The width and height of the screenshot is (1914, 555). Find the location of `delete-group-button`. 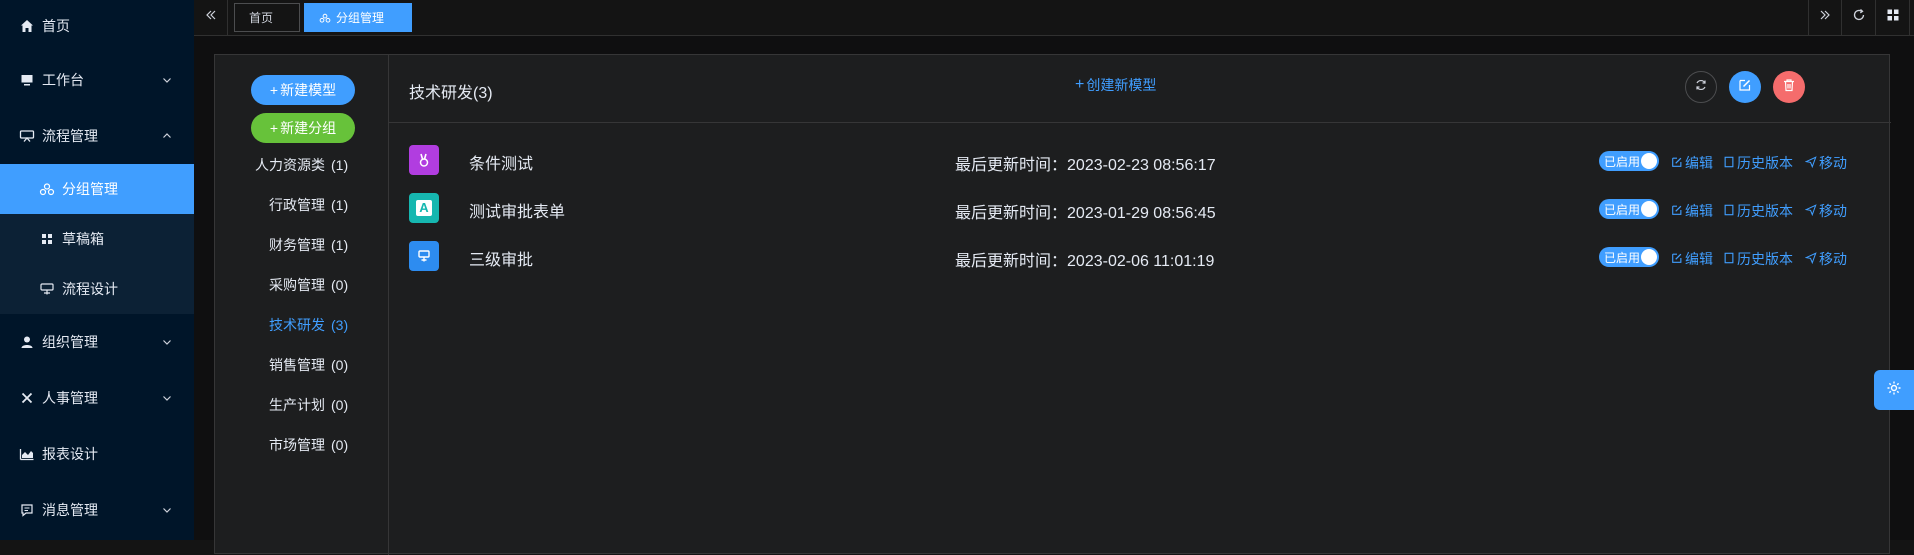

delete-group-button is located at coordinates (1789, 87).